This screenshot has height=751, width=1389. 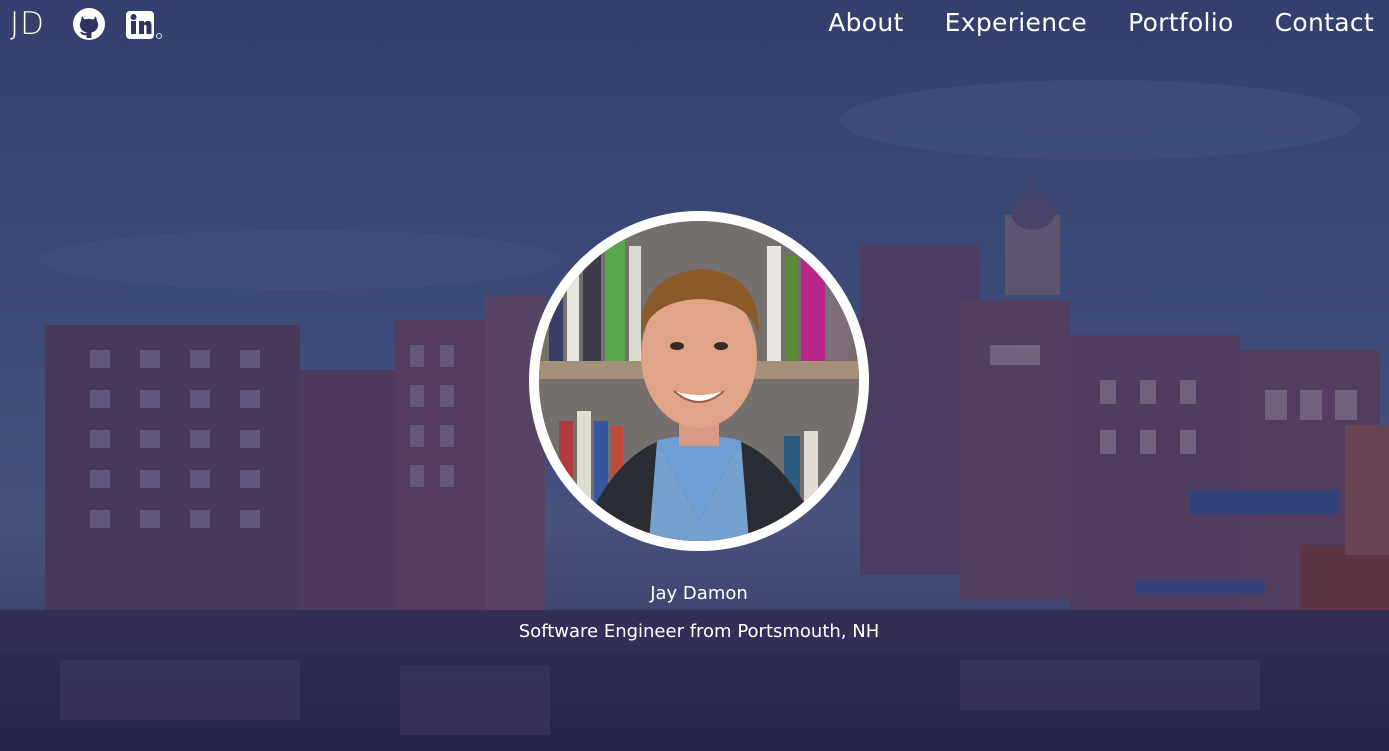 What do you see at coordinates (1324, 22) in the screenshot?
I see `nav-link-contact: Contact` at bounding box center [1324, 22].